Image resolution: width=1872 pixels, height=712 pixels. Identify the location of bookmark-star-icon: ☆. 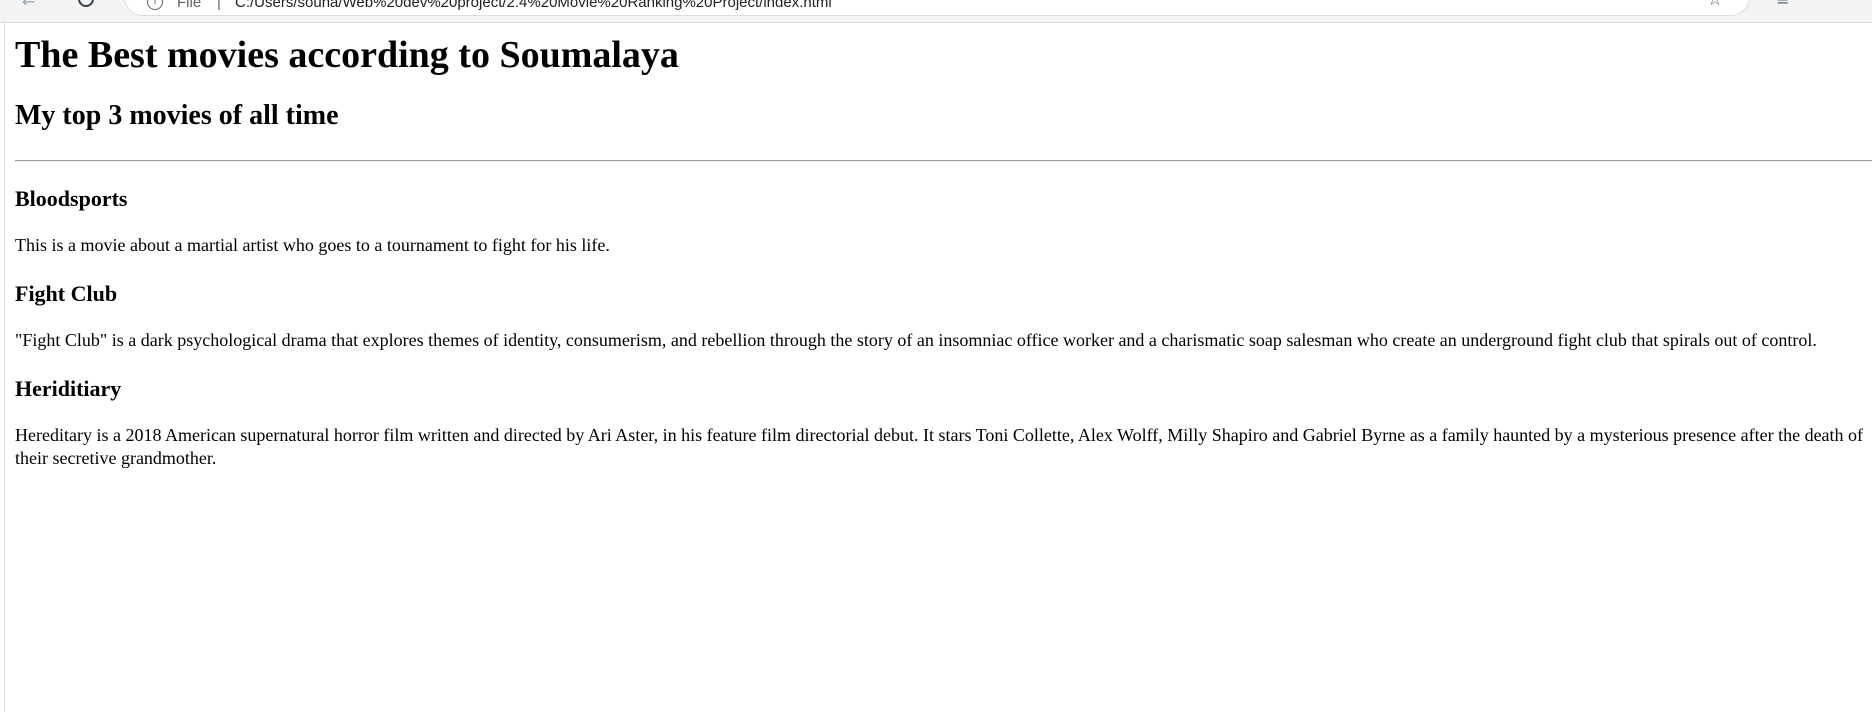
(1715, 5).